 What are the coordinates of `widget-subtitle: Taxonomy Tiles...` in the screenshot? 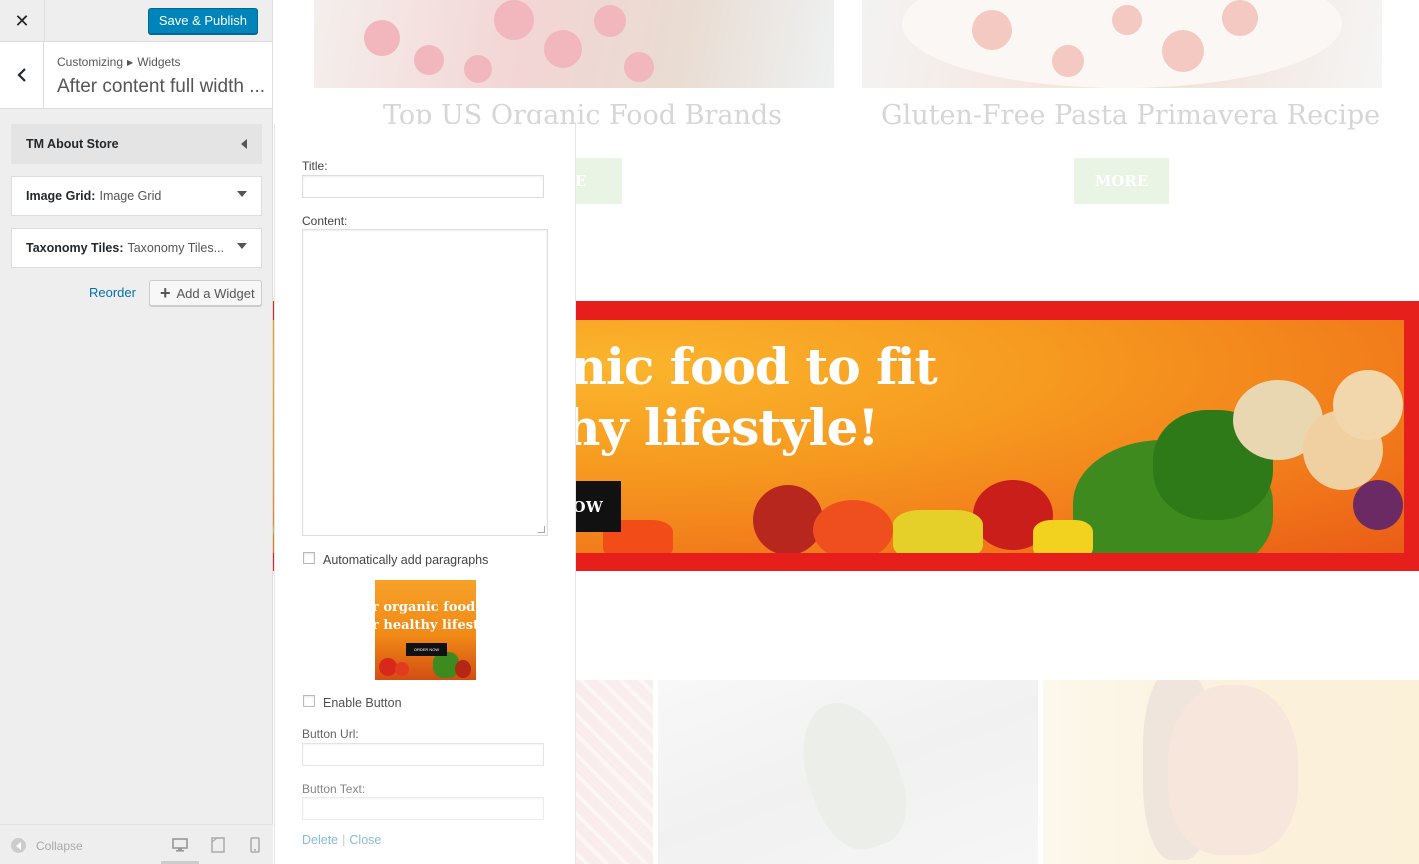 It's located at (176, 248).